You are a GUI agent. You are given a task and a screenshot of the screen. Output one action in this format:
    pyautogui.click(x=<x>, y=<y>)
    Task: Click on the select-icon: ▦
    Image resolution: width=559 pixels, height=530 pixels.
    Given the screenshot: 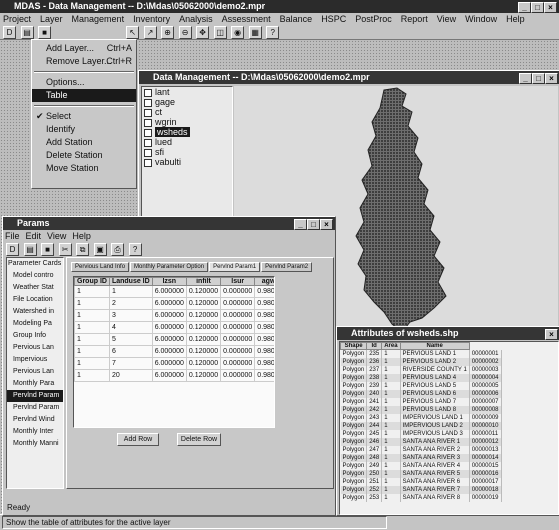 What is the action you would take?
    pyautogui.click(x=255, y=32)
    